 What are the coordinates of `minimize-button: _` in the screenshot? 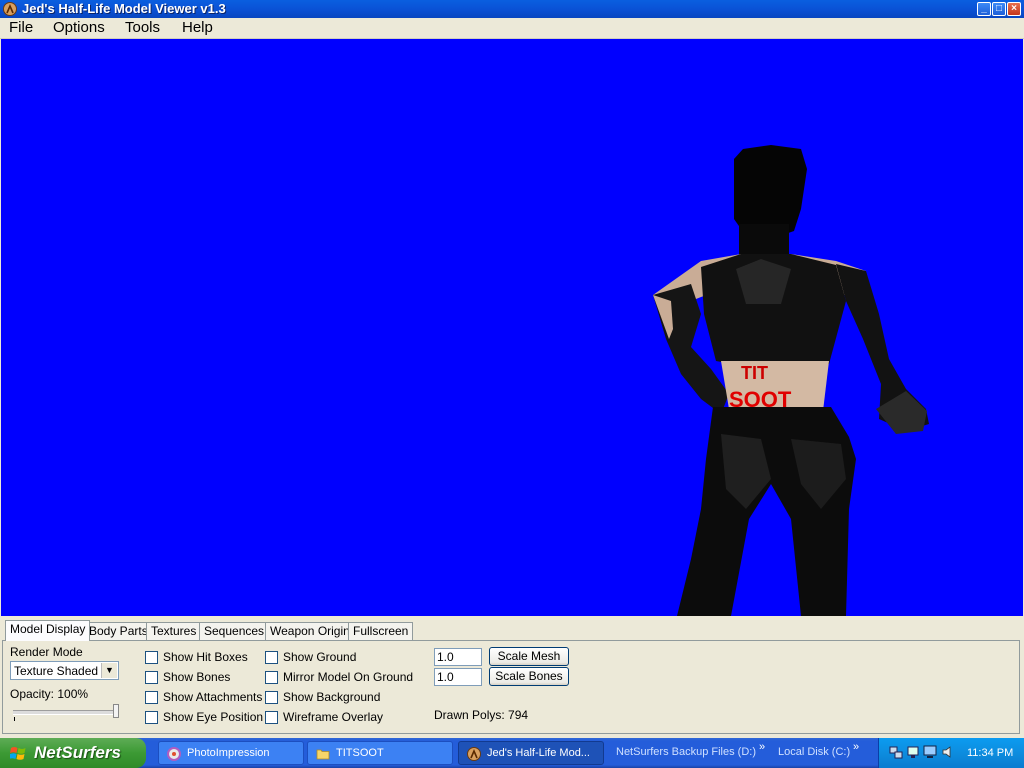 It's located at (984, 9).